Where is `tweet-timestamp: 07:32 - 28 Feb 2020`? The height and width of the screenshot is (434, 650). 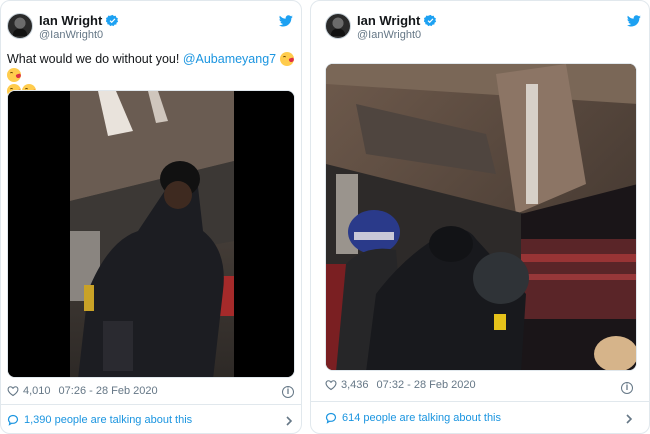
tweet-timestamp: 07:32 - 28 Feb 2020 is located at coordinates (426, 385).